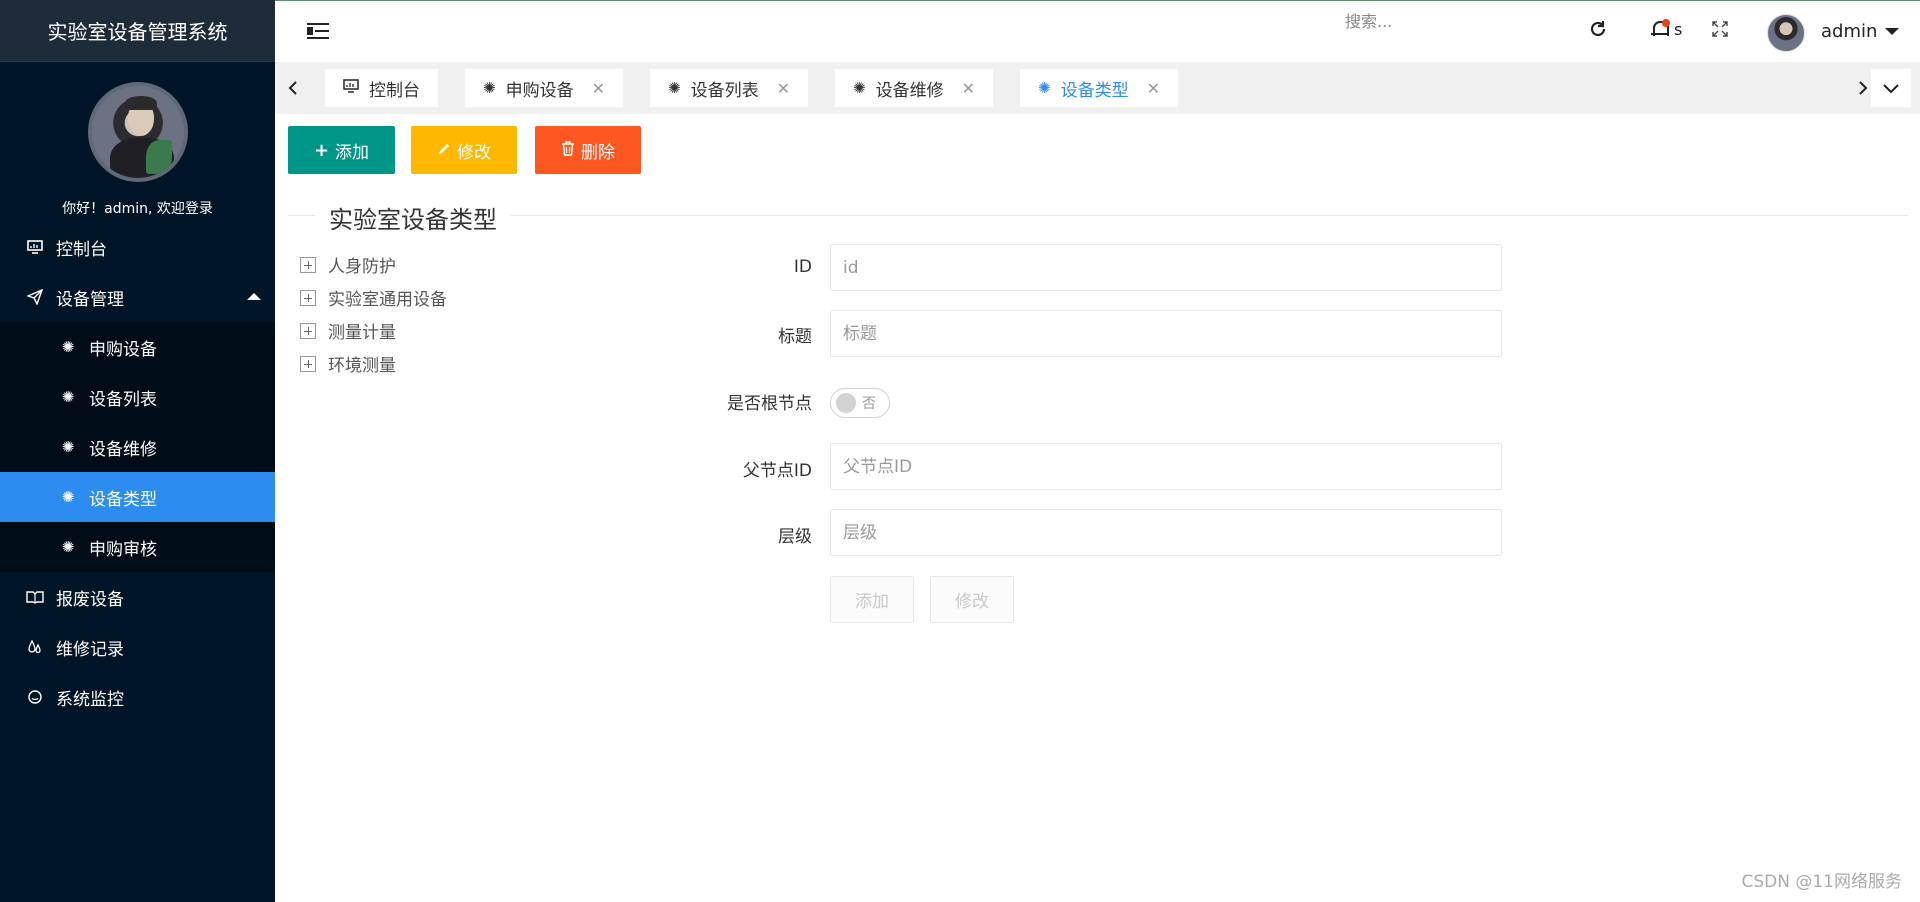 This screenshot has height=902, width=1920. Describe the element at coordinates (1166, 267) in the screenshot. I see `id-field` at that location.